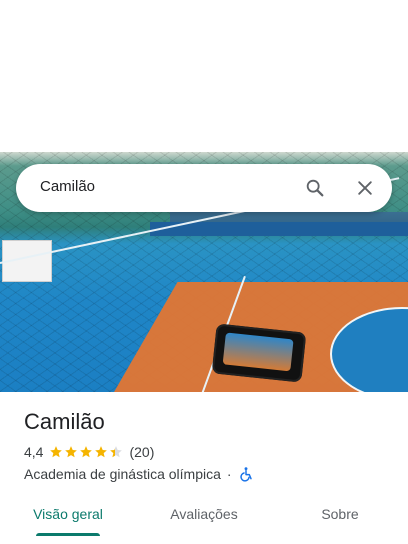 The height and width of the screenshot is (544, 408). What do you see at coordinates (122, 474) in the screenshot?
I see `place-category: Academia de ginástica olímpica` at bounding box center [122, 474].